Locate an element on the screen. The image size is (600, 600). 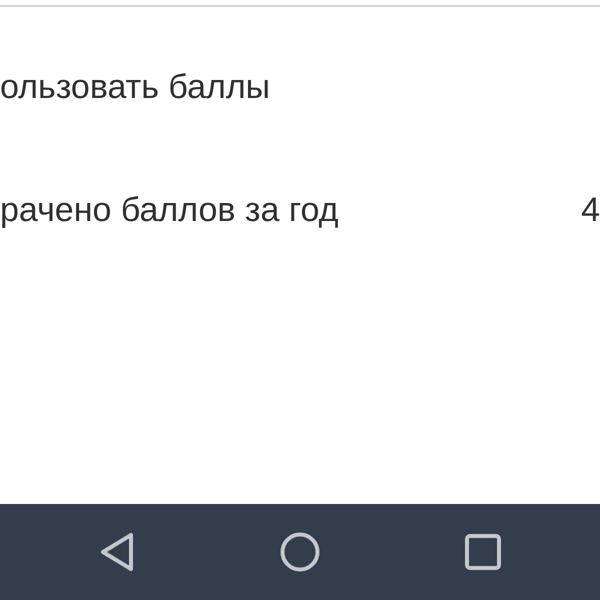
row-label: рачено баллов за год is located at coordinates (169, 210).